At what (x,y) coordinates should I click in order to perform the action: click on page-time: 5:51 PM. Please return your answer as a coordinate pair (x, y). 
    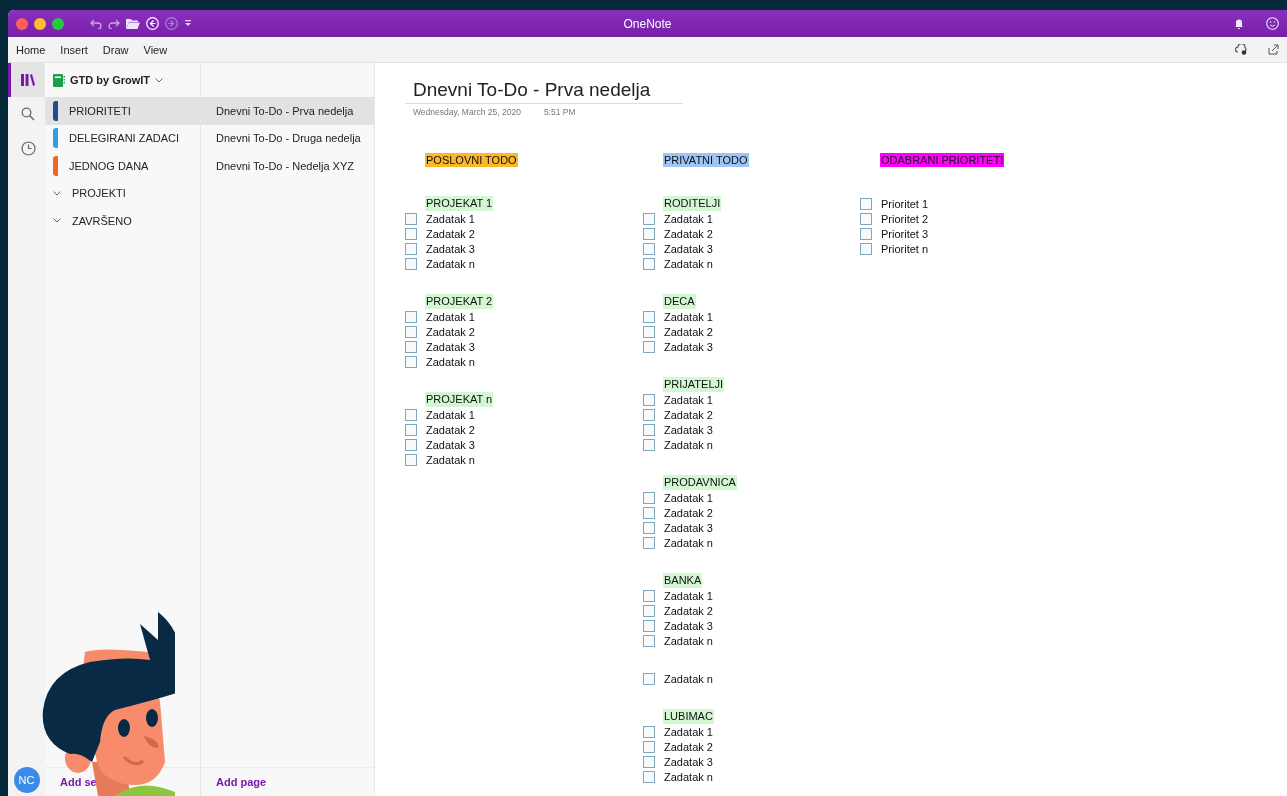
    Looking at the image, I should click on (559, 112).